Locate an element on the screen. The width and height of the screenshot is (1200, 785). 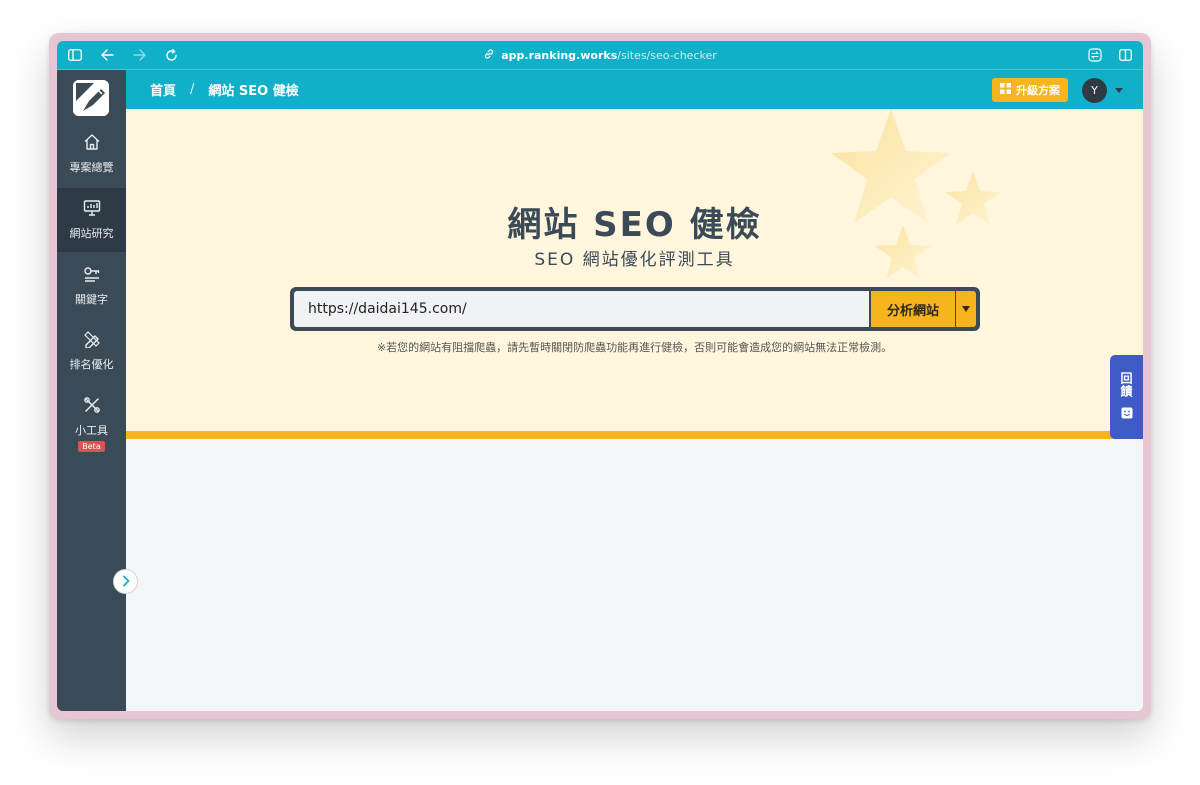
home-icon is located at coordinates (92, 143).